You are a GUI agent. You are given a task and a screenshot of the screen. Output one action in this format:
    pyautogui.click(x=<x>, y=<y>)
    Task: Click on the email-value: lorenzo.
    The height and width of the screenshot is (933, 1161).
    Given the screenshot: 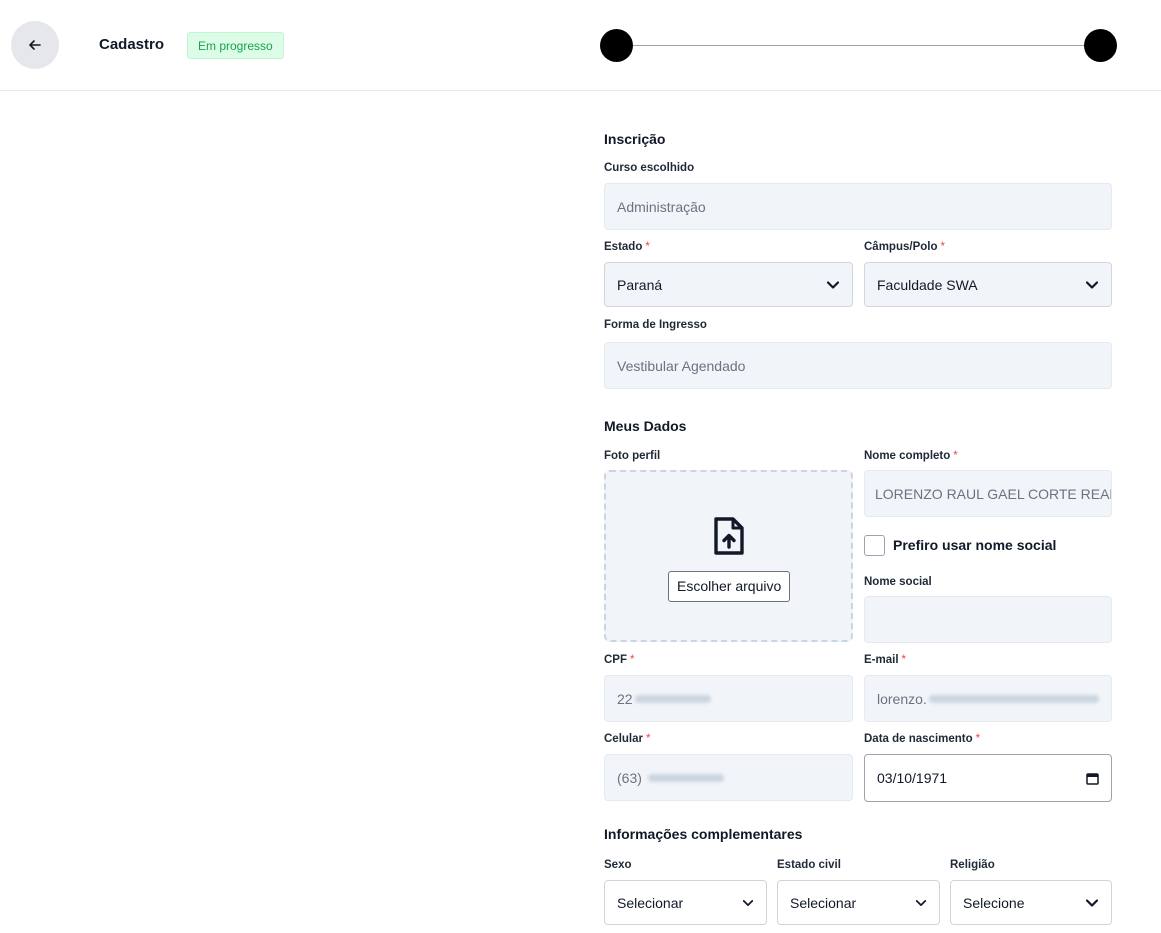 What is the action you would take?
    pyautogui.click(x=902, y=698)
    